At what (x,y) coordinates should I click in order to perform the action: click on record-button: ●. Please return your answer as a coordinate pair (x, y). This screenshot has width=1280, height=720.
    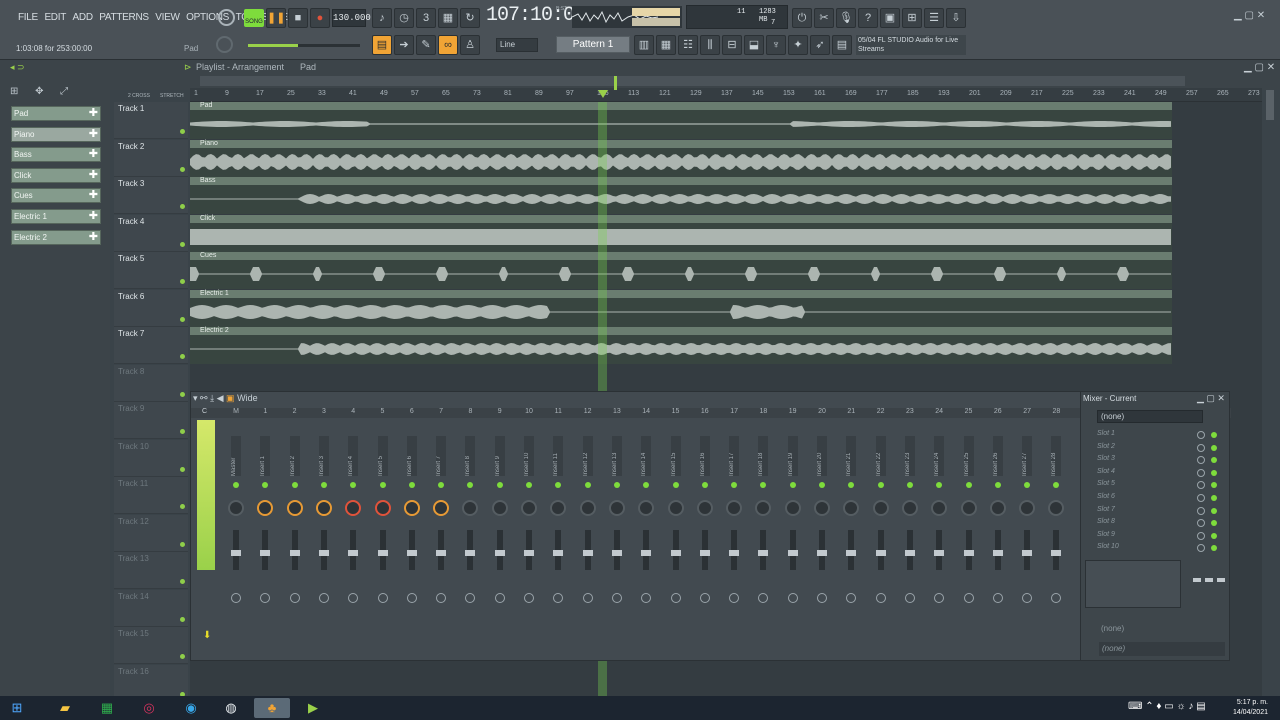
    Looking at the image, I should click on (320, 18).